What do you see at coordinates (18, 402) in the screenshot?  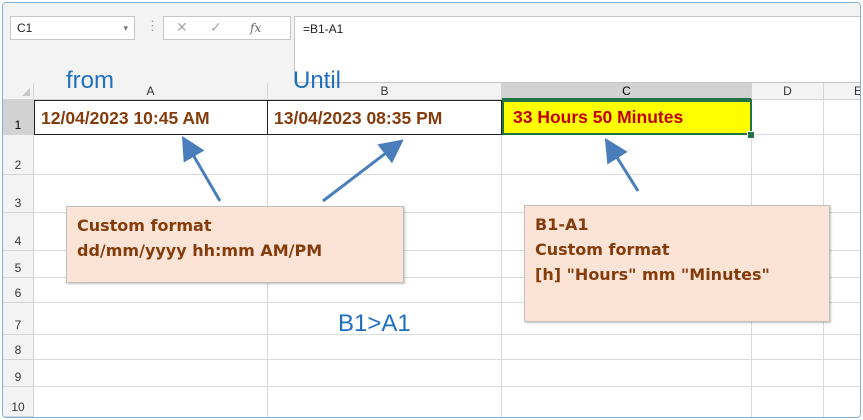 I see `row-header-10: 10` at bounding box center [18, 402].